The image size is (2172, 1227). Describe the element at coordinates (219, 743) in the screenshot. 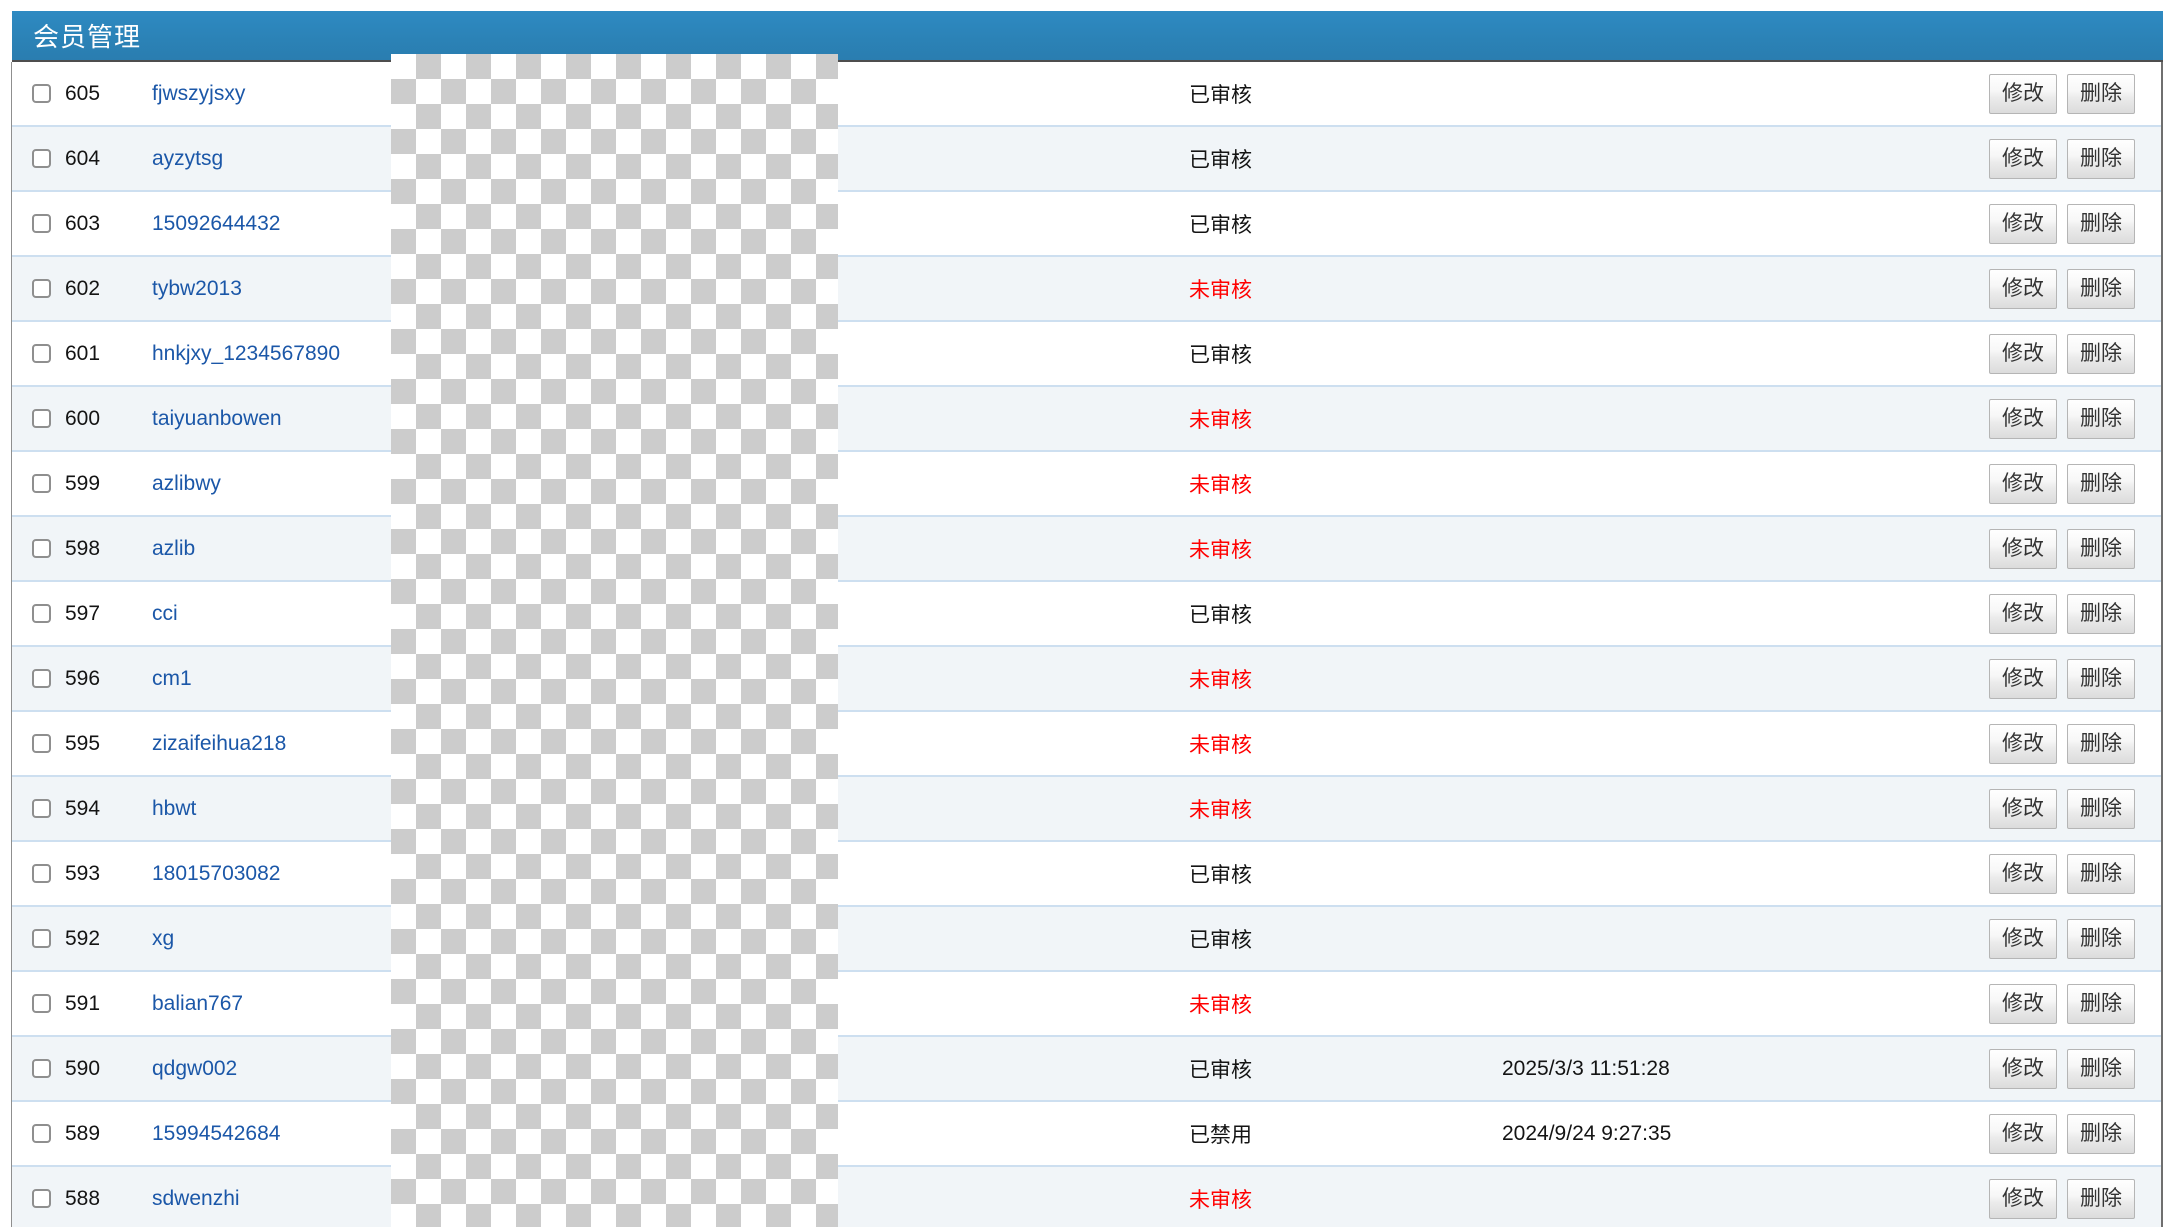

I see `username-link: zizaifeihua218` at that location.